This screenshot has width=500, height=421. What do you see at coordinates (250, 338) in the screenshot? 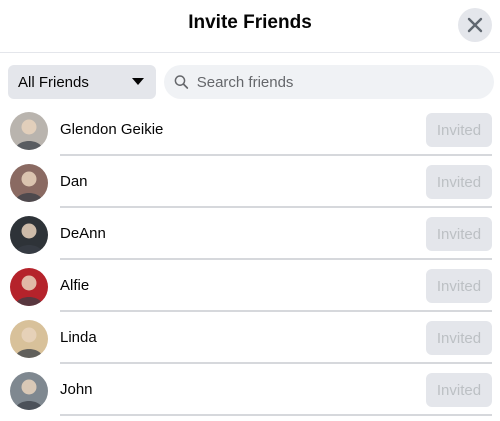
I see `list-item: Linda Invited` at bounding box center [250, 338].